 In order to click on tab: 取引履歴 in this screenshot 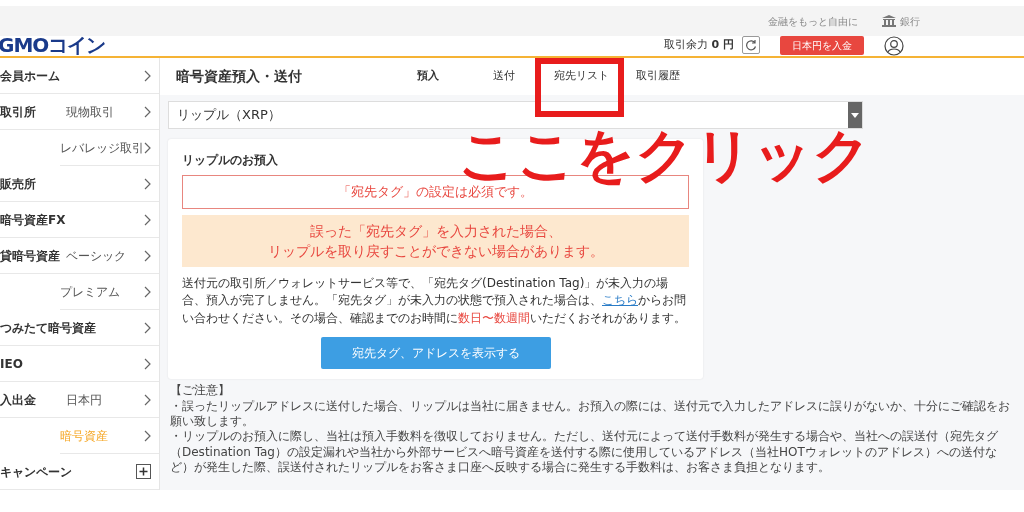, I will do `click(658, 76)`.